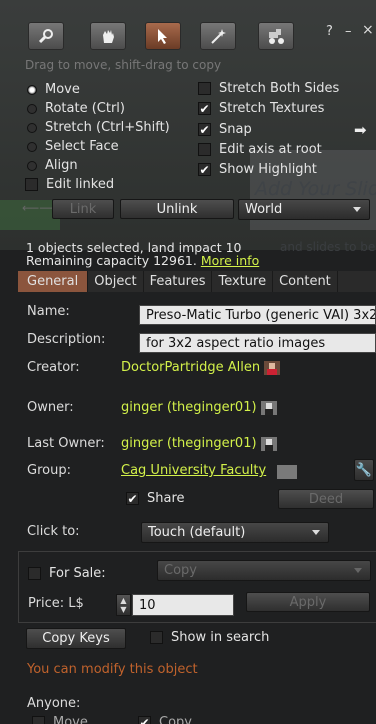 This screenshot has width=376, height=724. What do you see at coordinates (183, 605) in the screenshot?
I see `price-field: 10` at bounding box center [183, 605].